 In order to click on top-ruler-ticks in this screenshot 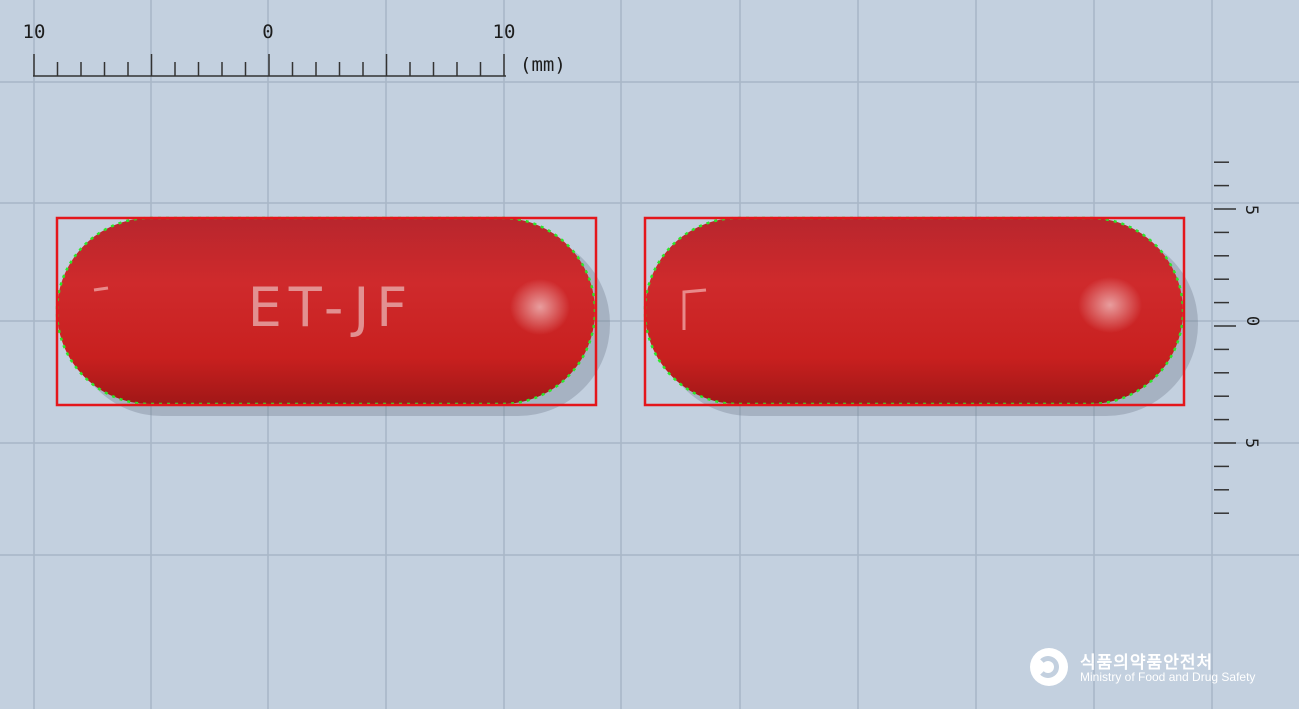, I will do `click(269, 65)`.